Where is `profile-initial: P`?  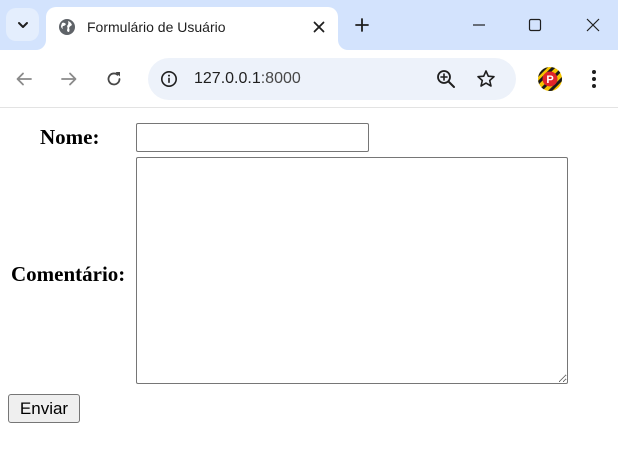
profile-initial: P is located at coordinates (549, 80).